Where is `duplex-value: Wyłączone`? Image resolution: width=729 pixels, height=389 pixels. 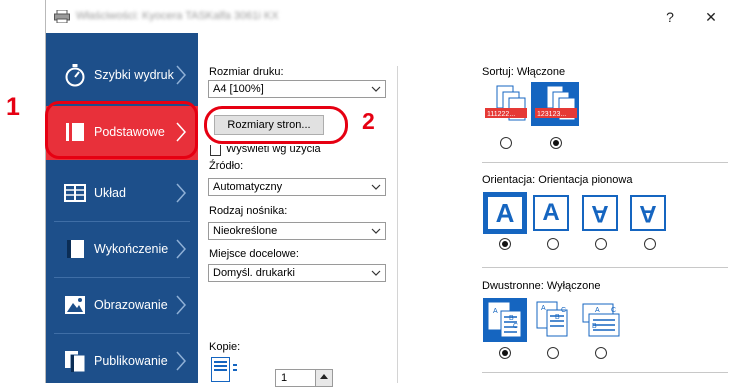
duplex-value: Wyłączone is located at coordinates (573, 286).